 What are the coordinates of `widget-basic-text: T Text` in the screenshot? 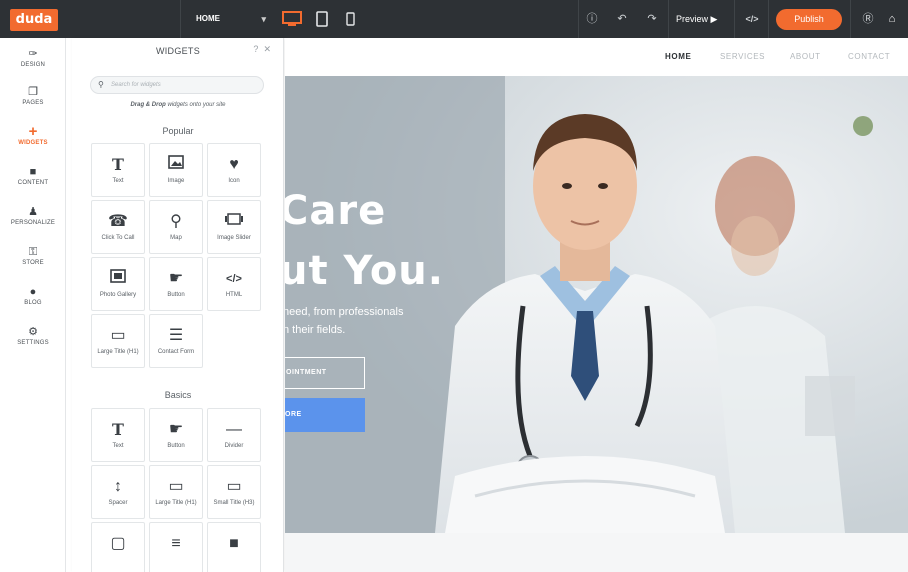 It's located at (118, 435).